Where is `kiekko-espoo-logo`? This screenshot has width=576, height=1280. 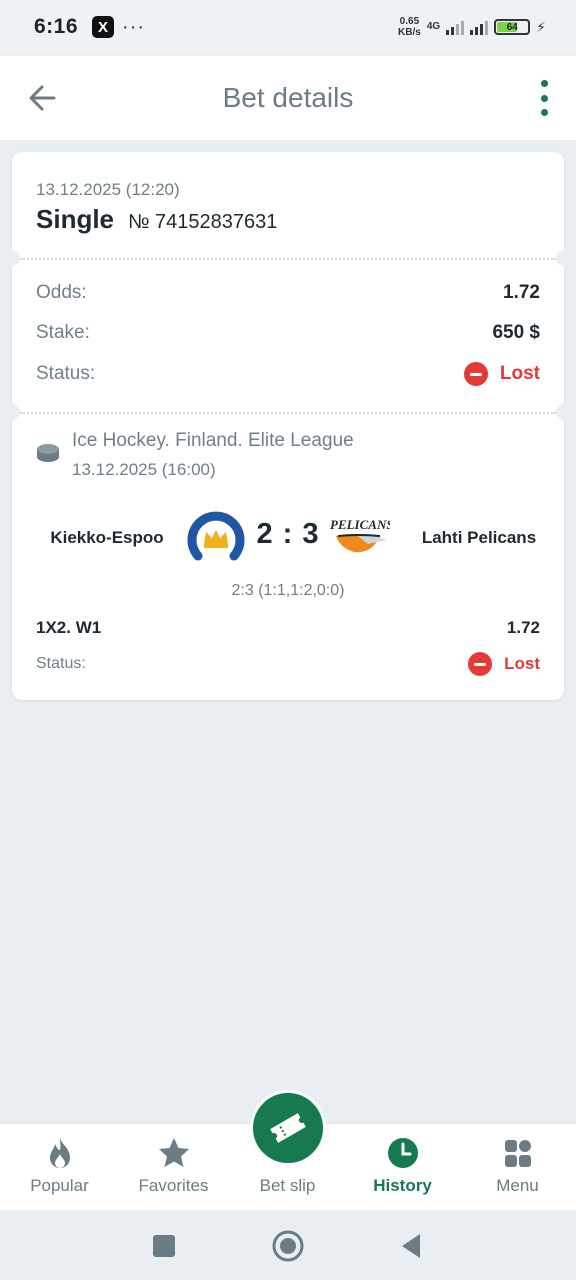
kiekko-espoo-logo is located at coordinates (216, 536).